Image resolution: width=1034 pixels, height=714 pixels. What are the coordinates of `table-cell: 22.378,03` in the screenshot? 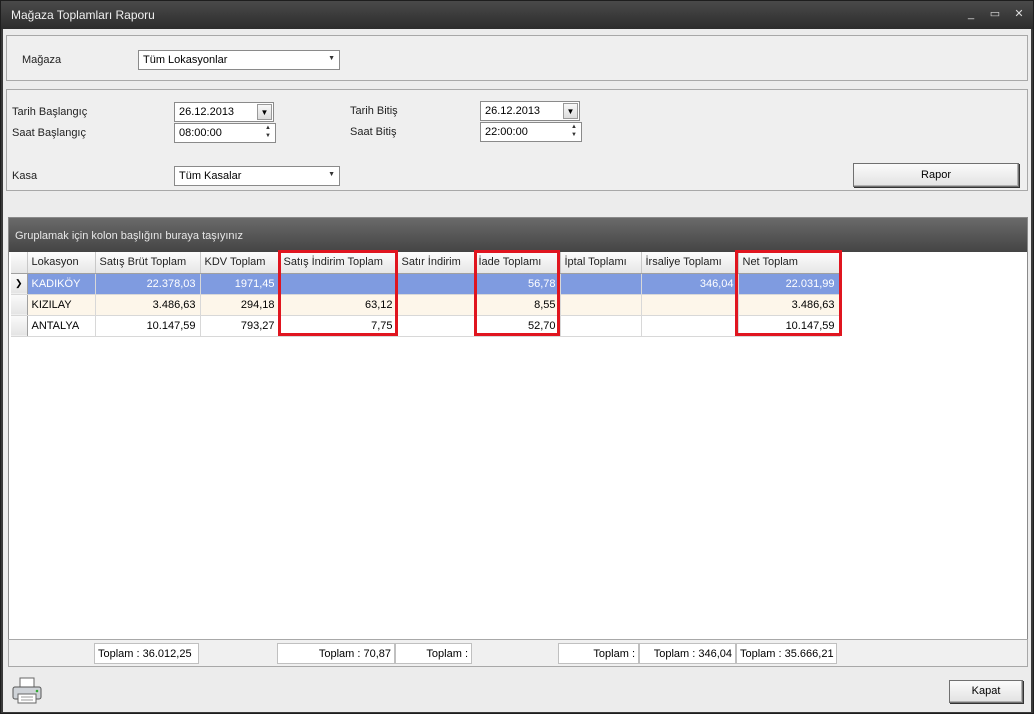 It's located at (148, 284).